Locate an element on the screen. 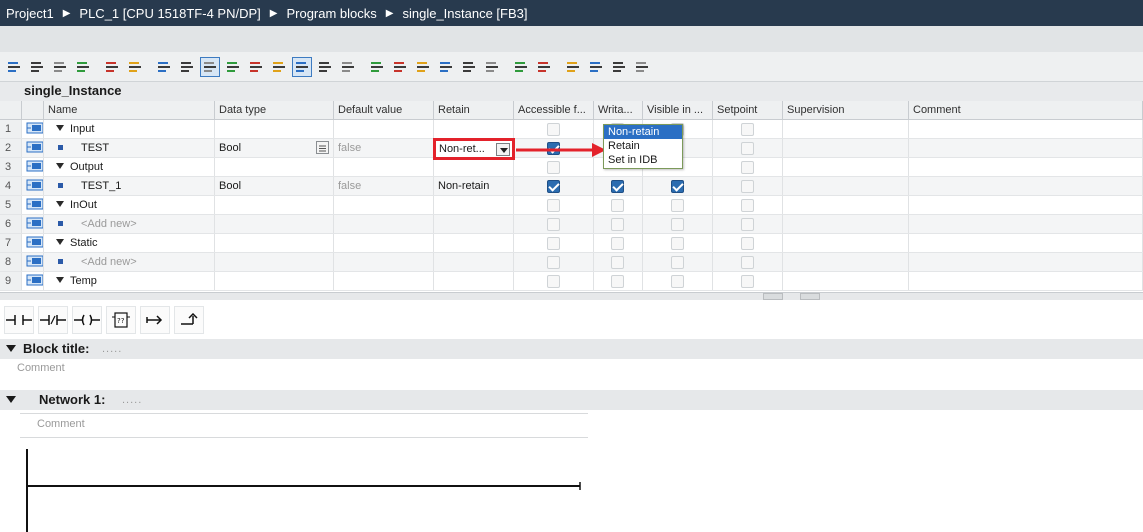 The width and height of the screenshot is (1143, 532). insert-row-icon is located at coordinates (14, 67).